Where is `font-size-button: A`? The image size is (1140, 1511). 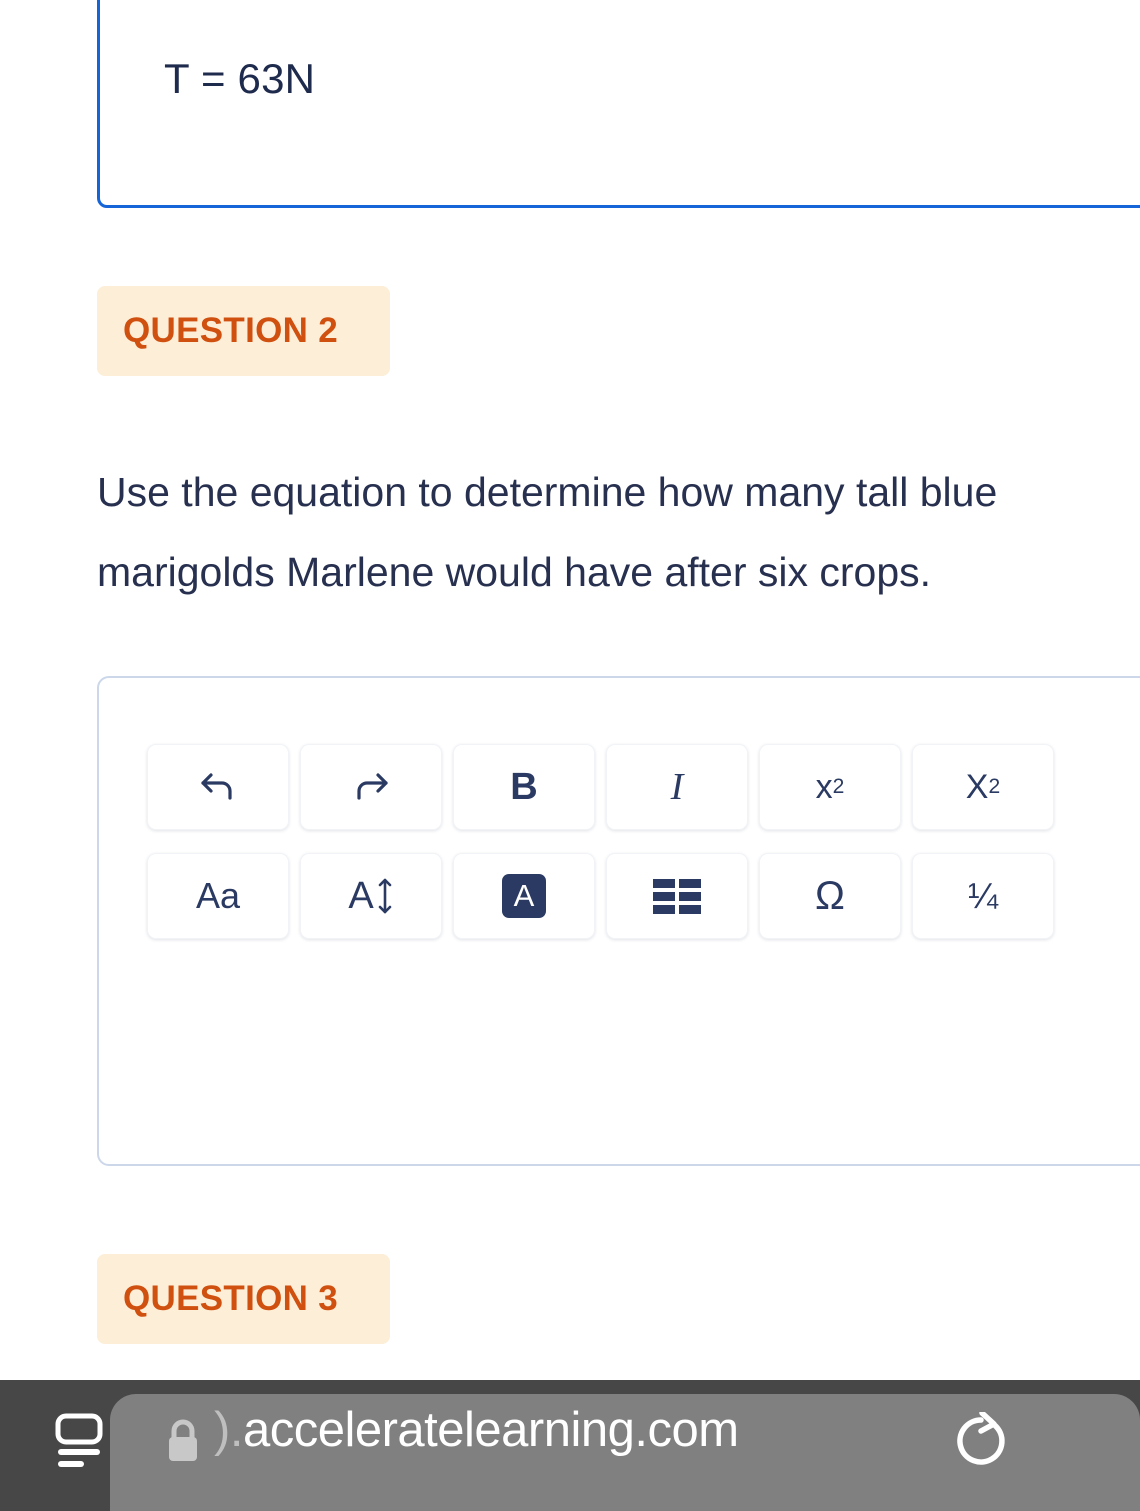 font-size-button: A is located at coordinates (371, 896).